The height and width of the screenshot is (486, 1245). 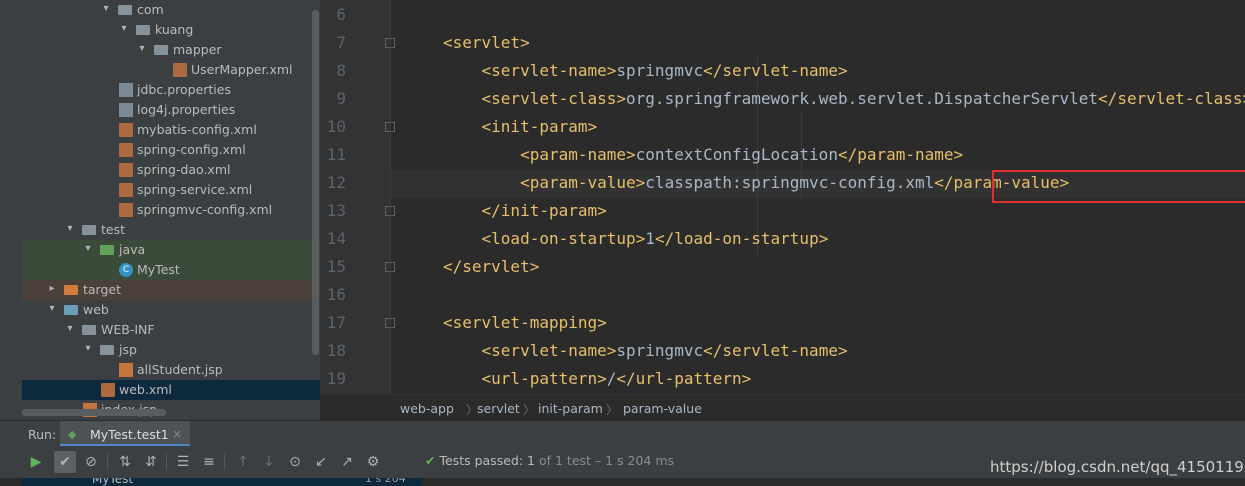 I want to click on tree-item: ▾ com, so click(x=160, y=10).